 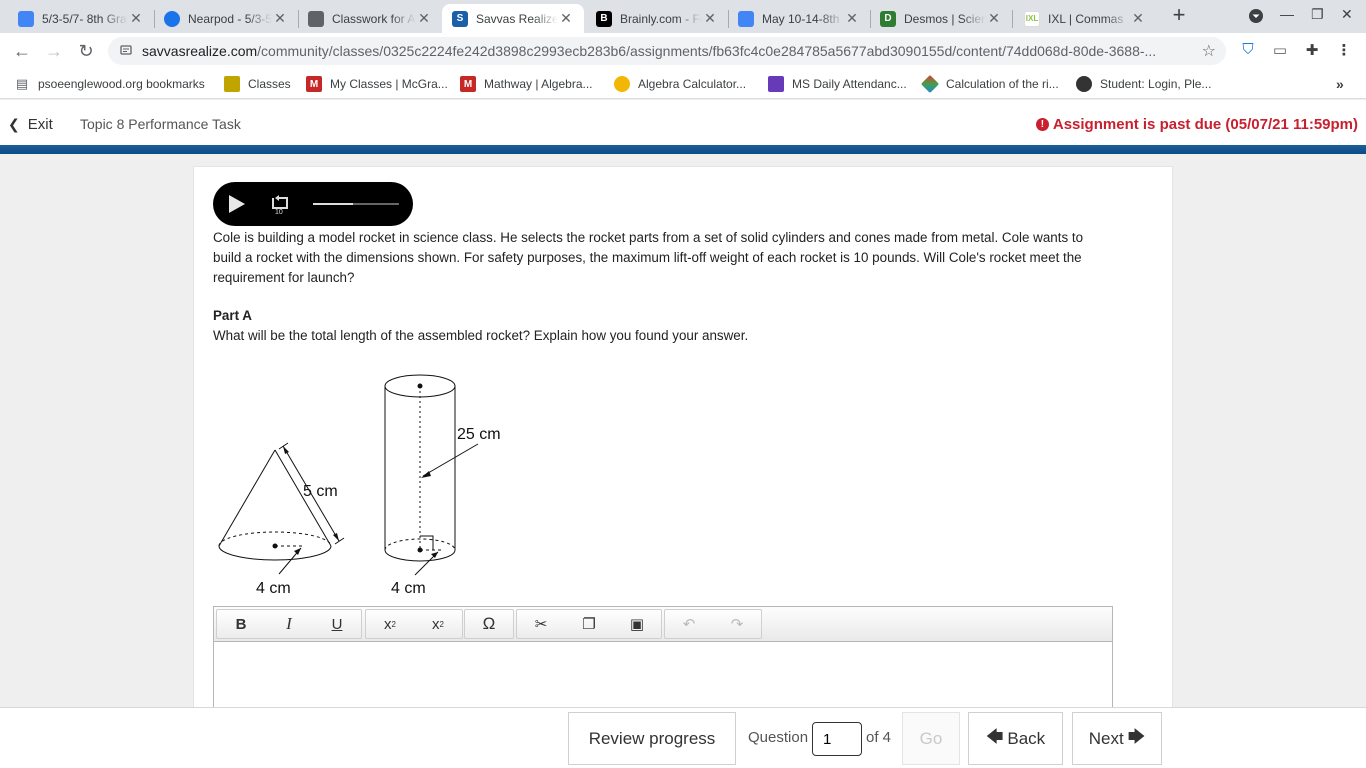 I want to click on classes-icon, so click(x=232, y=84).